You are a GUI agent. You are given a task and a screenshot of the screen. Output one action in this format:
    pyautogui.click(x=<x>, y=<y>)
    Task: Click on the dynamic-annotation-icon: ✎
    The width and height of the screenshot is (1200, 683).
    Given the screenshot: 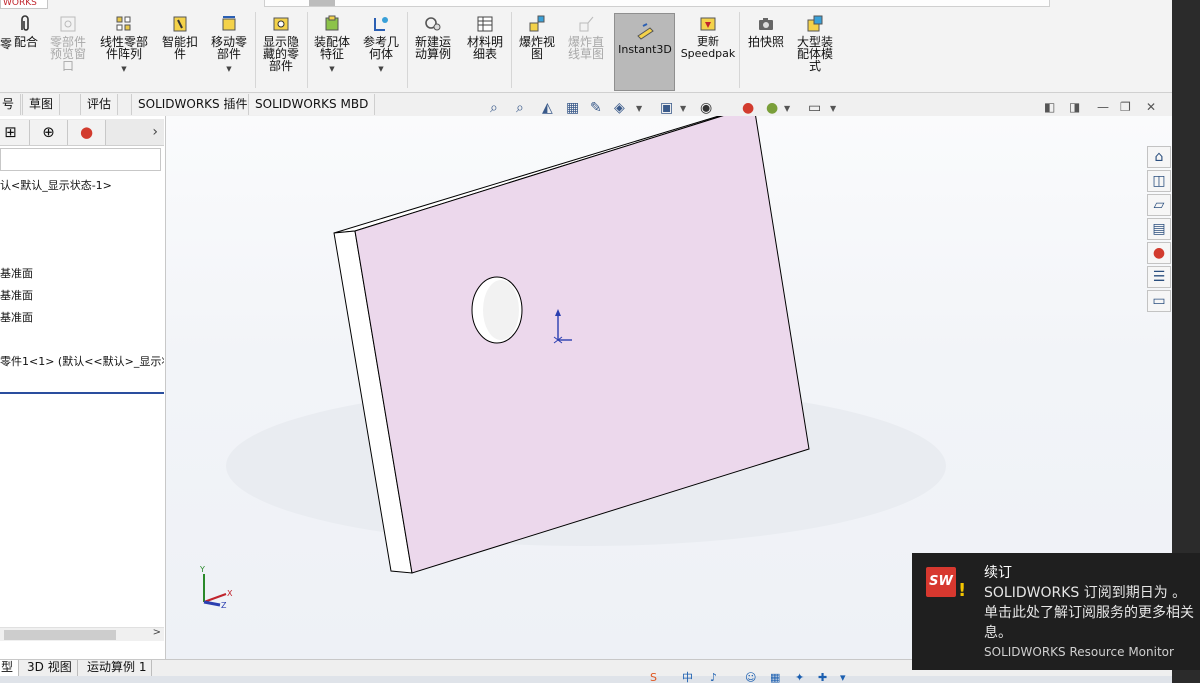 What is the action you would take?
    pyautogui.click(x=596, y=108)
    